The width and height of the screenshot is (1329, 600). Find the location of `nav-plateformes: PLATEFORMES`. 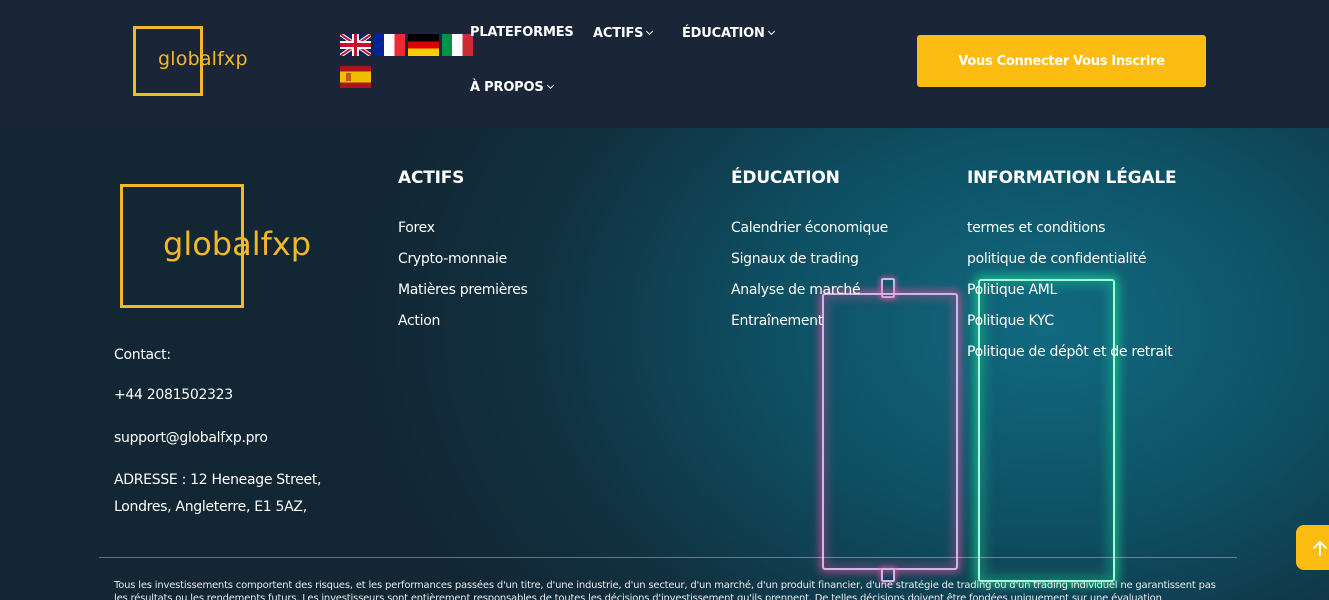

nav-plateformes: PLATEFORMES is located at coordinates (522, 32).